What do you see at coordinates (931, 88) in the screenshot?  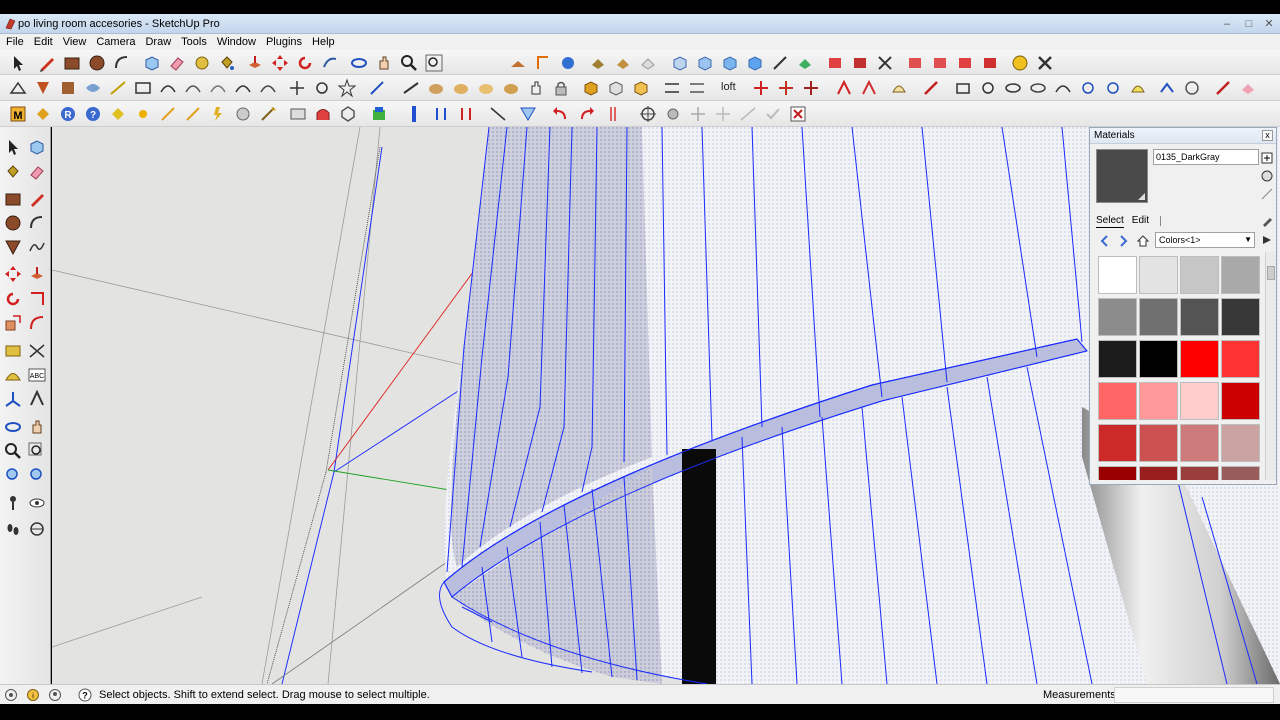 I see `plugin-32-icon` at bounding box center [931, 88].